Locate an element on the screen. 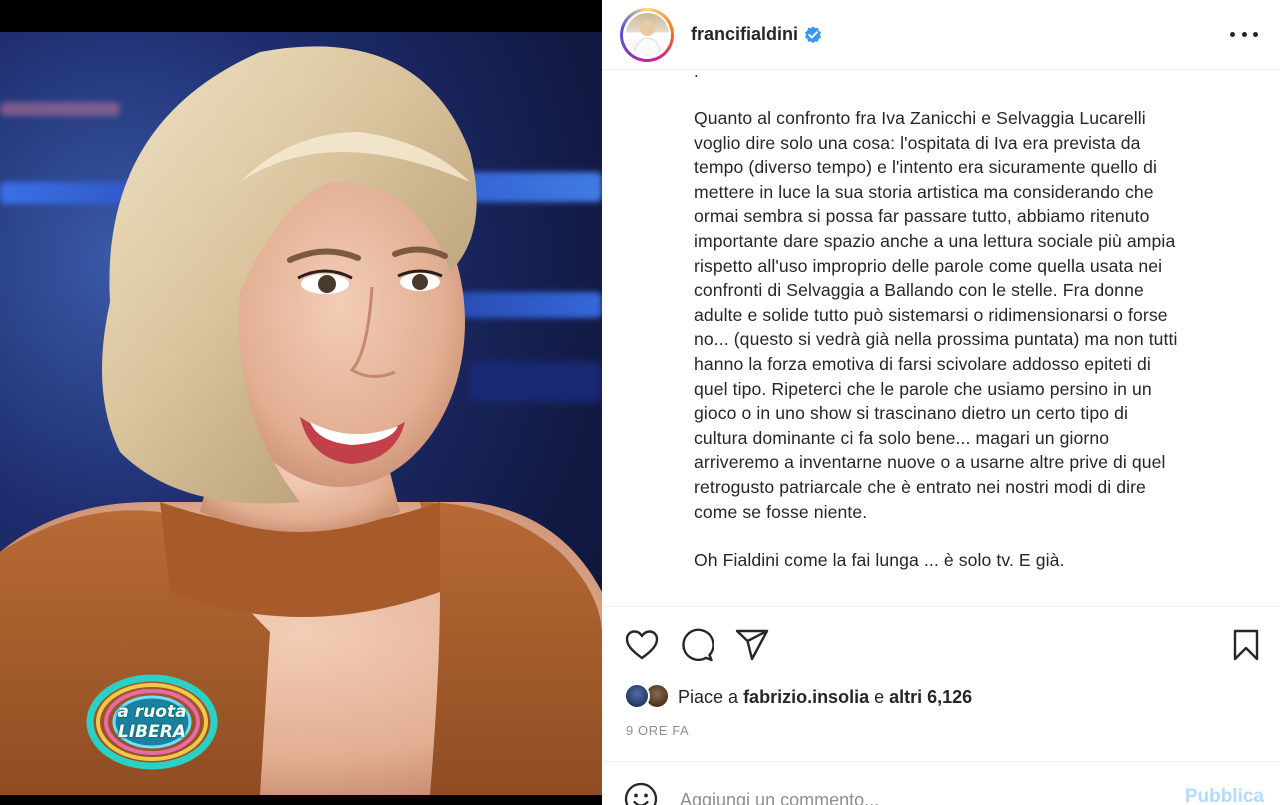 The height and width of the screenshot is (805, 1280). show-logo-line-1: a ruota is located at coordinates (152, 712).